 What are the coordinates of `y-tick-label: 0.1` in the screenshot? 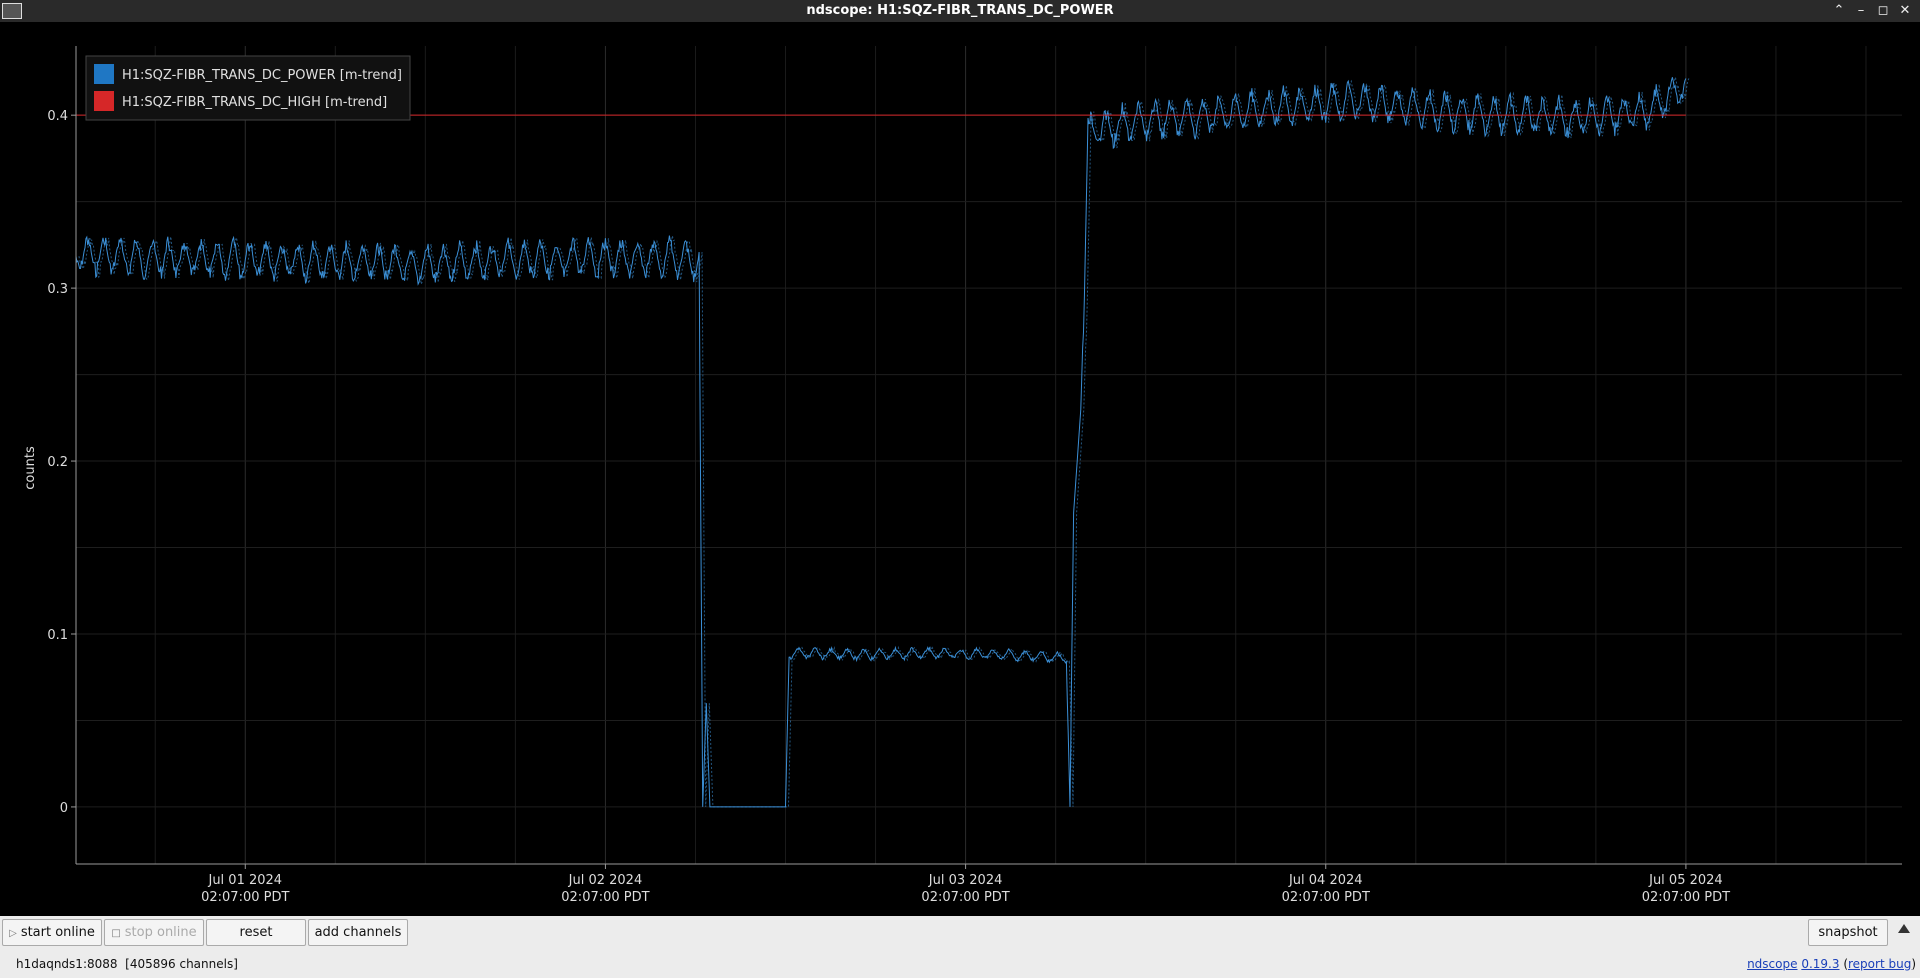 It's located at (57, 635).